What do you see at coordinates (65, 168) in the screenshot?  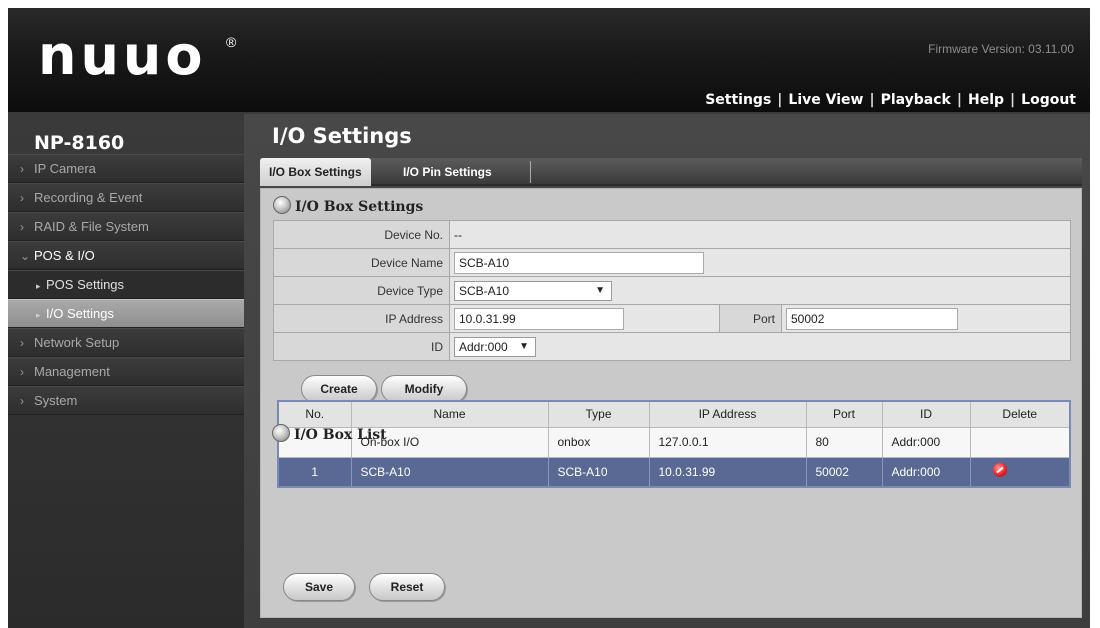 I see `sidebar-item-label: IP Camera` at bounding box center [65, 168].